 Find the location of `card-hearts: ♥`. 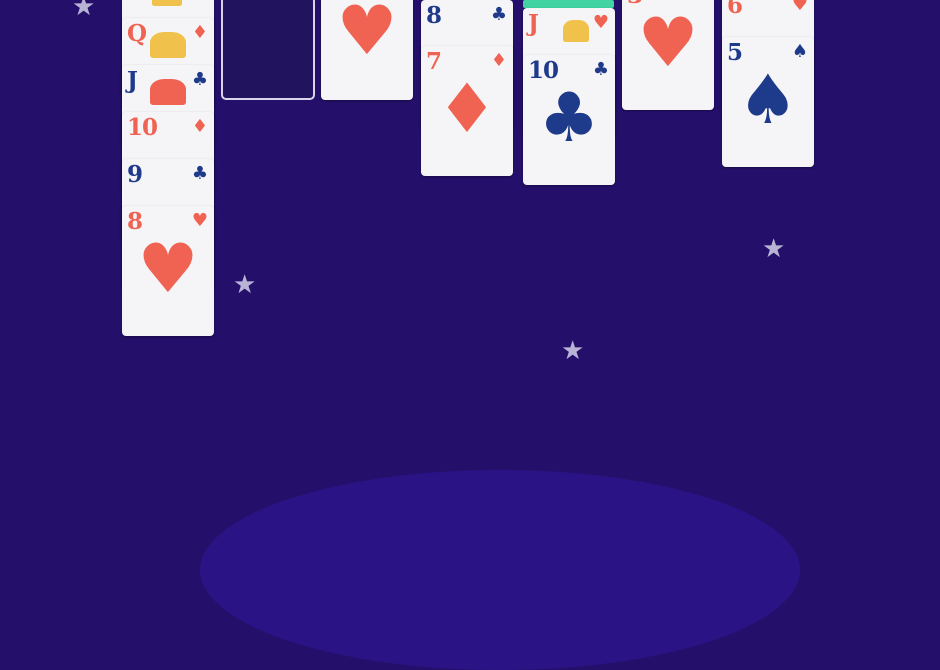

card-hearts: ♥ is located at coordinates (367, 50).